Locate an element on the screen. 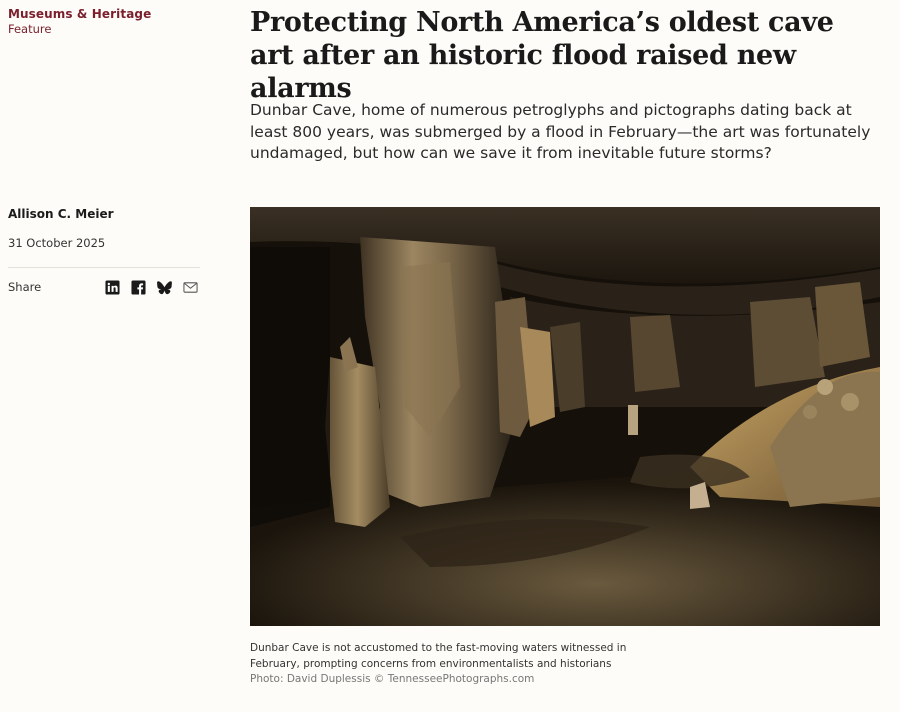 This screenshot has height=712, width=900. bluesky-icon is located at coordinates (164, 287).